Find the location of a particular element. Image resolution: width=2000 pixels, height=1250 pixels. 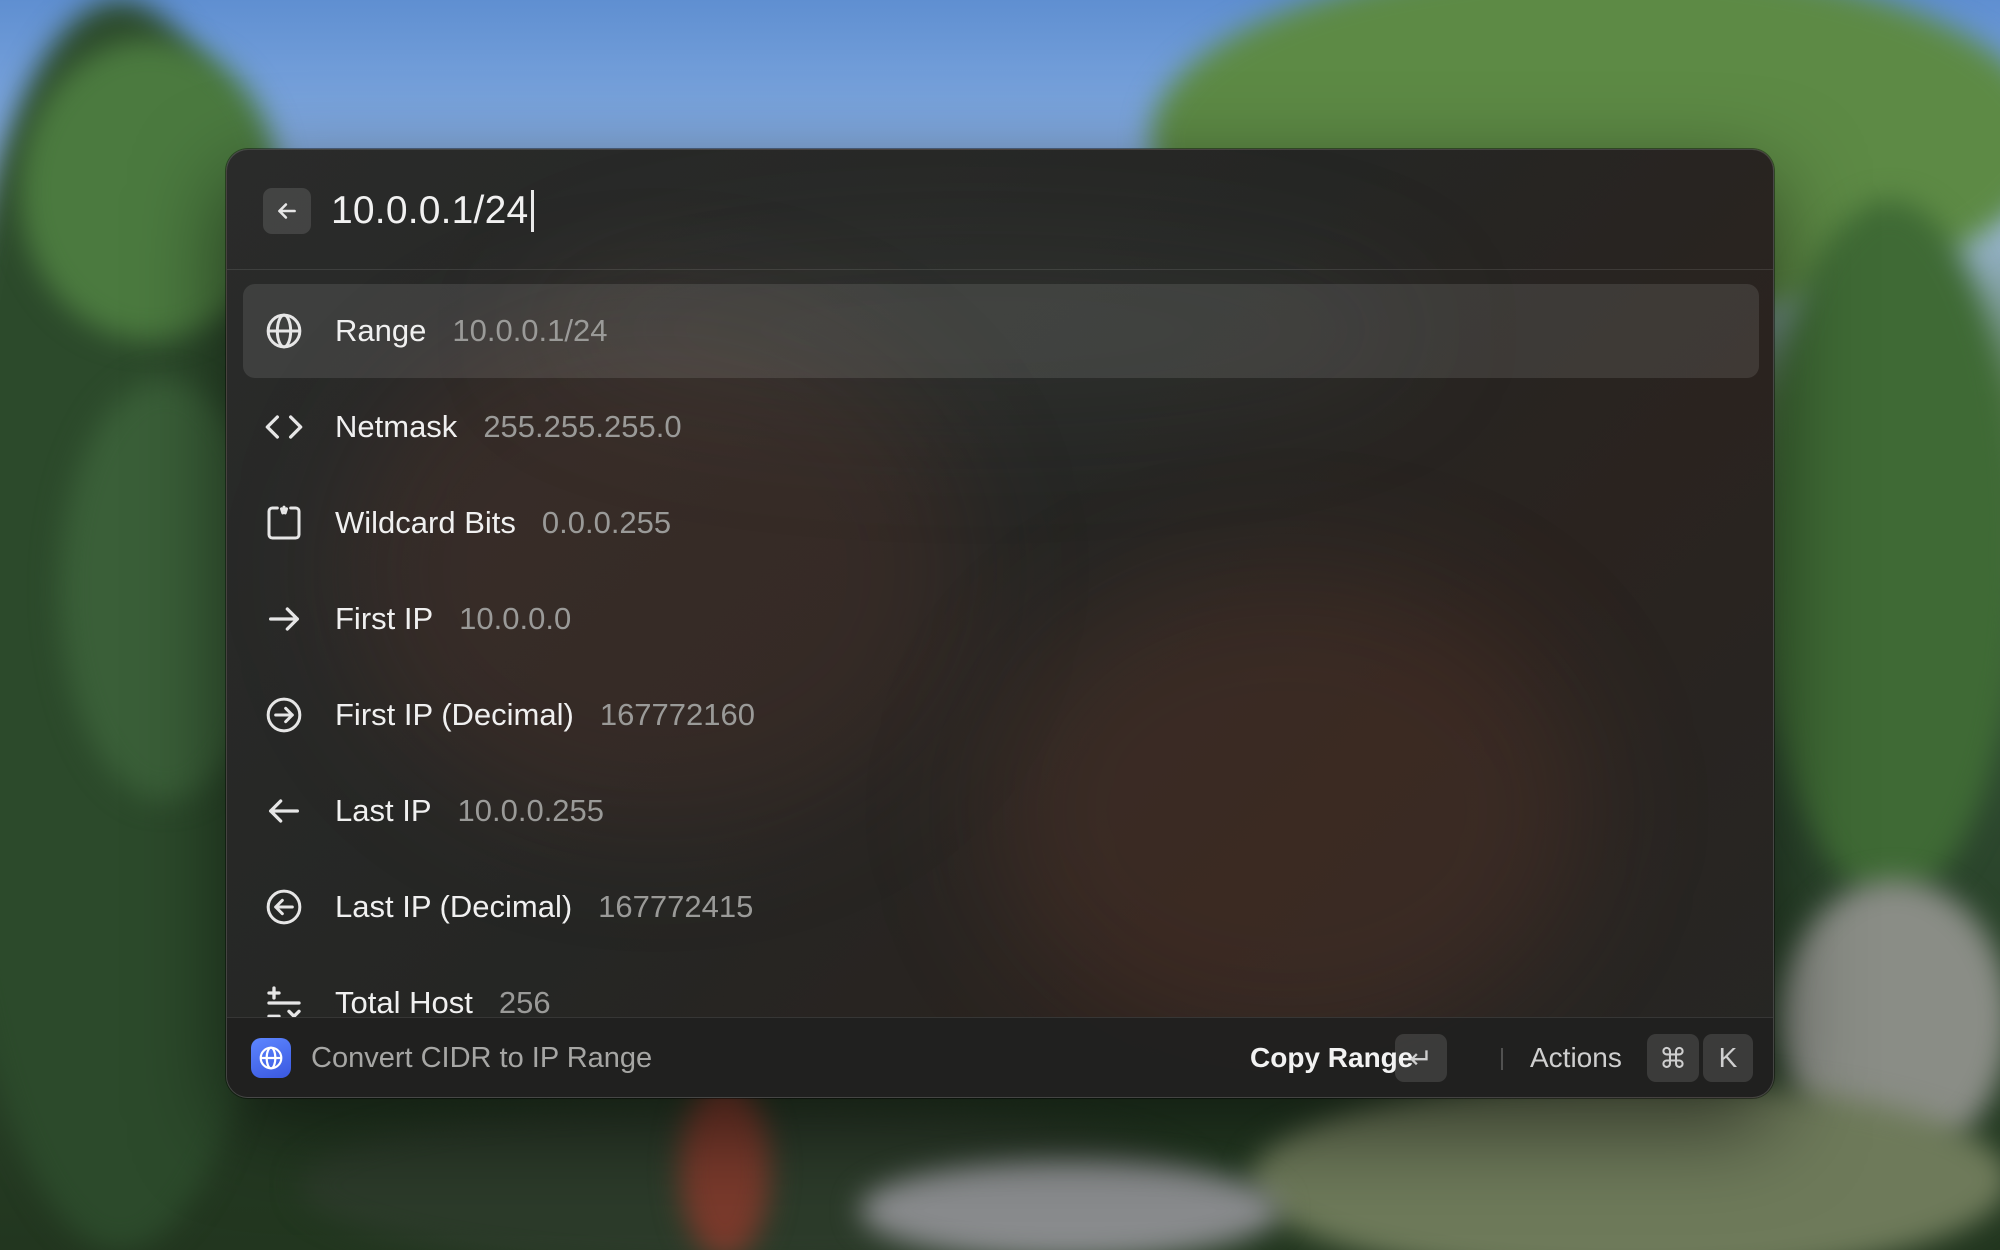

item-title: Range is located at coordinates (381, 330).